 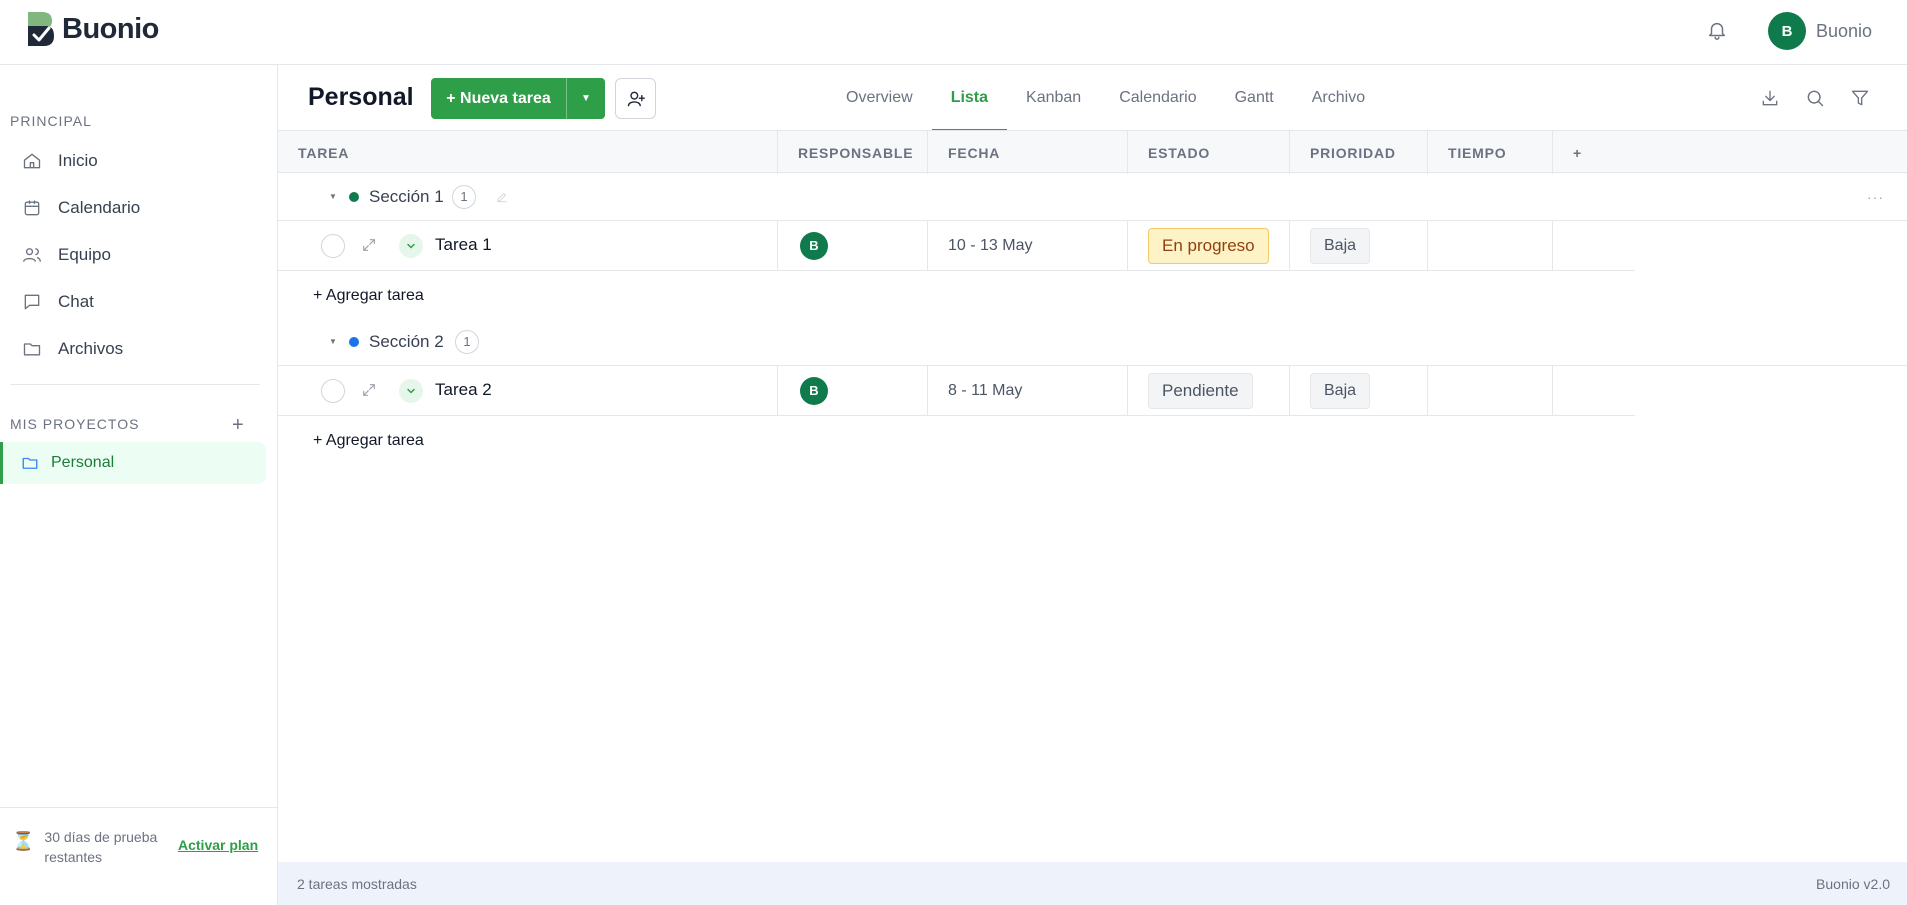 I want to click on tab-lista: Lista, so click(x=969, y=98).